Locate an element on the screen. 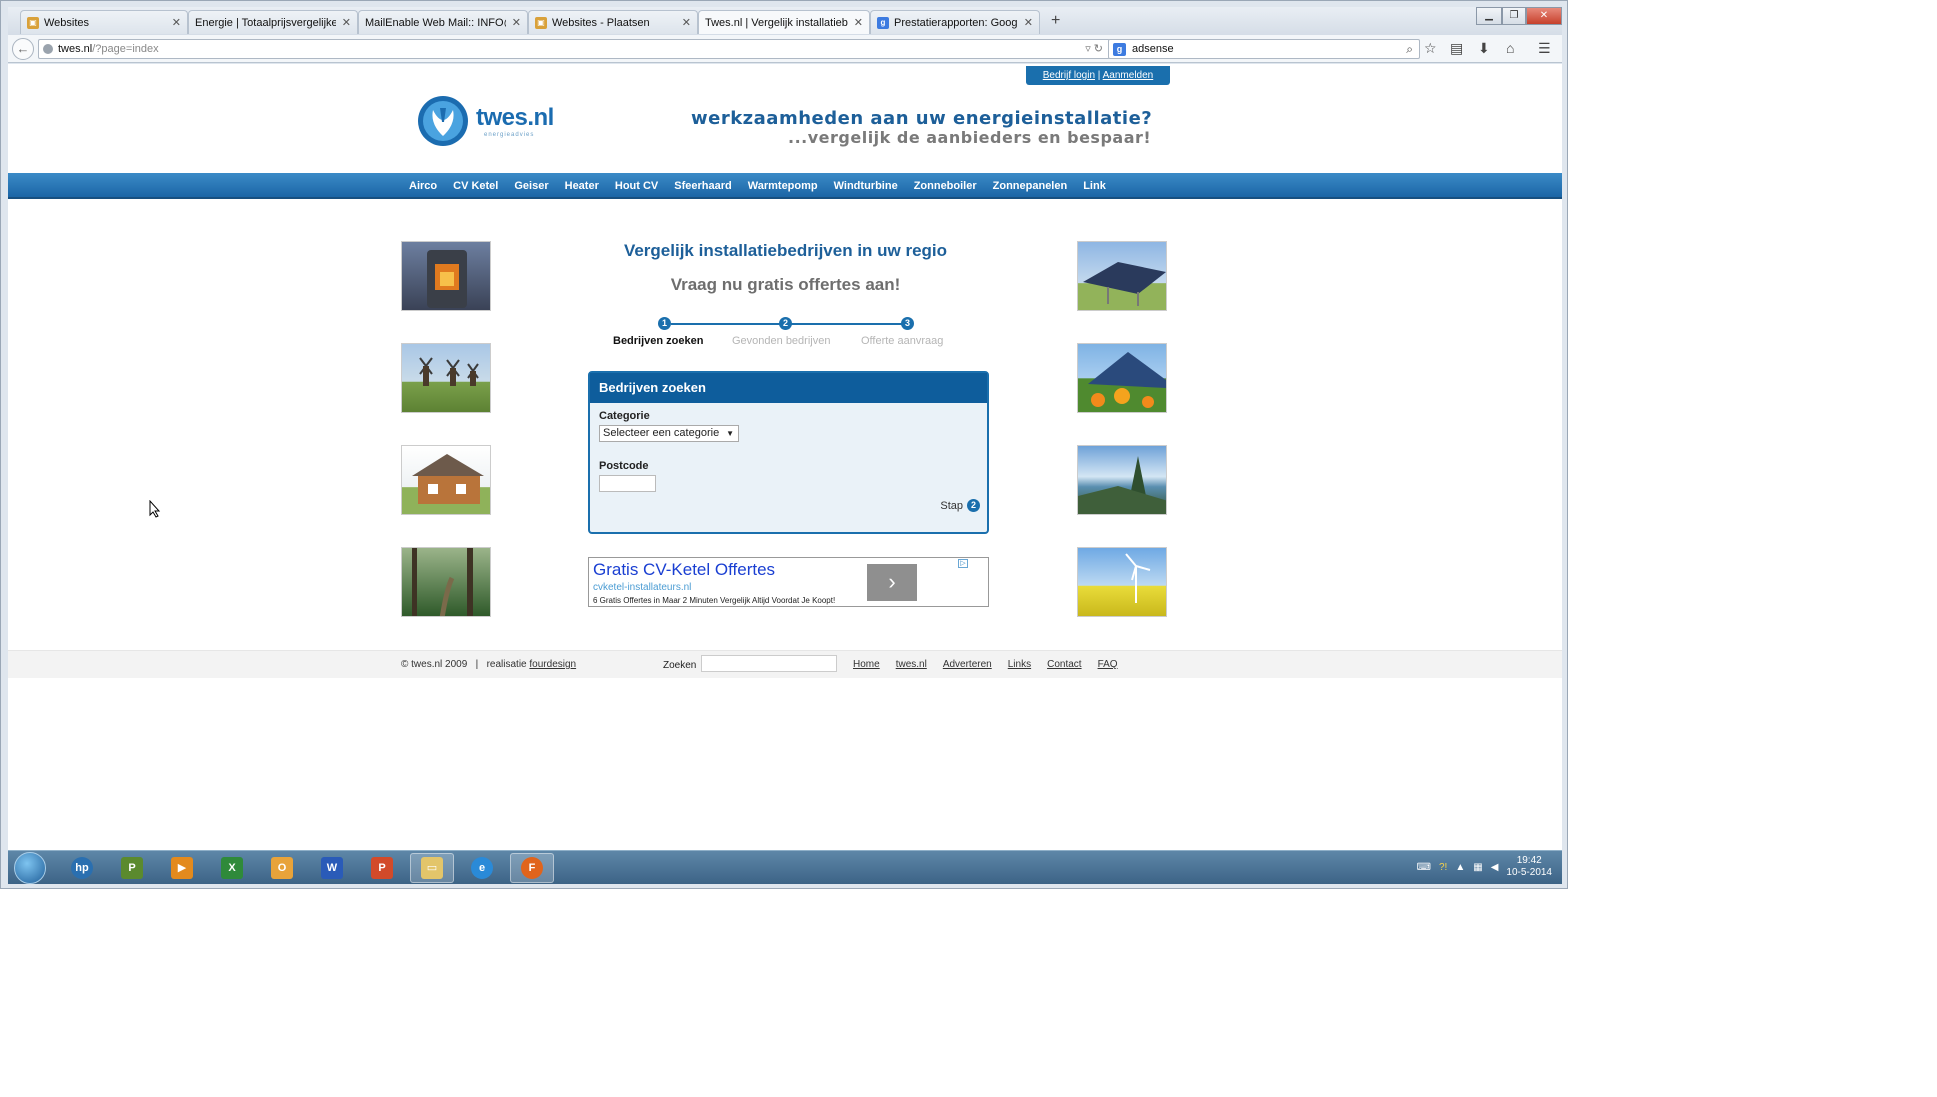  tab-twes: Twes.nl | Vergelijk installatiebe... ✕ is located at coordinates (784, 22).